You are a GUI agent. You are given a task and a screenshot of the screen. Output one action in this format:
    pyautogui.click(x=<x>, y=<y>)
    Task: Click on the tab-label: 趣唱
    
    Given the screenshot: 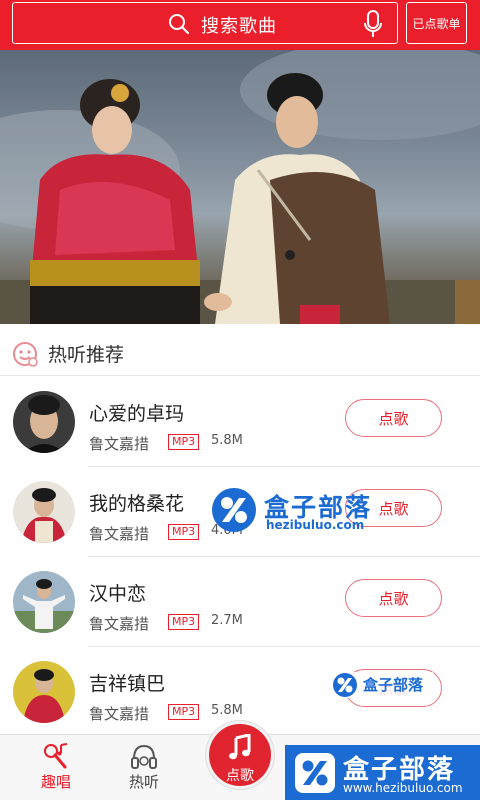 What is the action you would take?
    pyautogui.click(x=55, y=782)
    